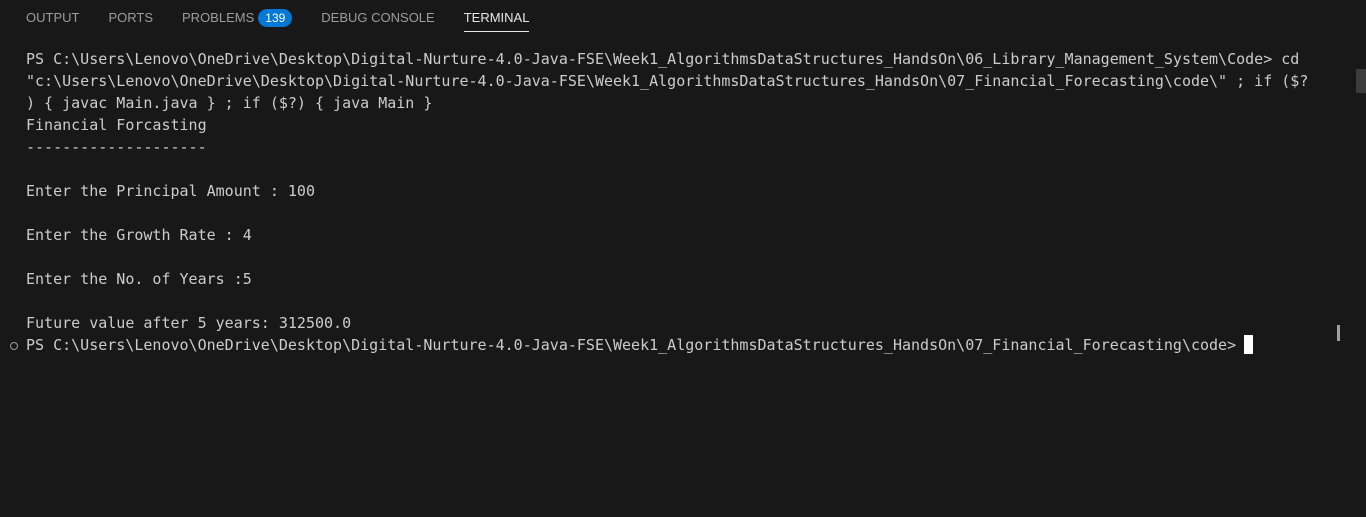  I want to click on scrollbar-overview-marker, so click(1338, 333).